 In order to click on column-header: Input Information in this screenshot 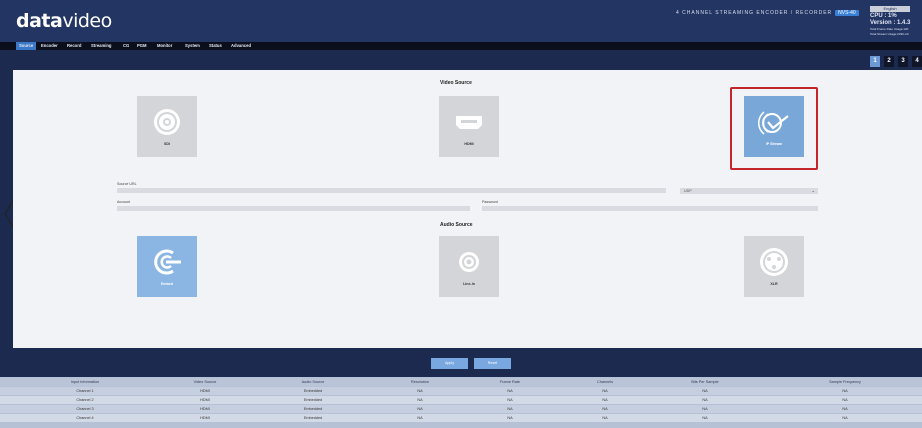, I will do `click(85, 382)`.